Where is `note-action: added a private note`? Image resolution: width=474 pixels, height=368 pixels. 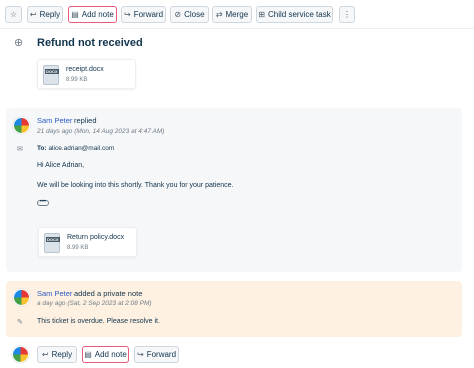 note-action: added a private note is located at coordinates (108, 293).